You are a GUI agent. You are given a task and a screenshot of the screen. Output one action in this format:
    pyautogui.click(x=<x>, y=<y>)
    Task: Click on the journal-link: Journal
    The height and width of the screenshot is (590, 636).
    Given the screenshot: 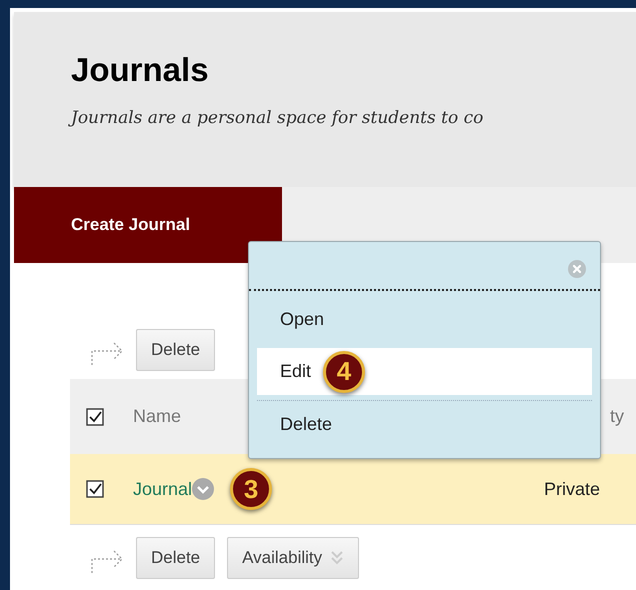 What is the action you would take?
    pyautogui.click(x=162, y=489)
    